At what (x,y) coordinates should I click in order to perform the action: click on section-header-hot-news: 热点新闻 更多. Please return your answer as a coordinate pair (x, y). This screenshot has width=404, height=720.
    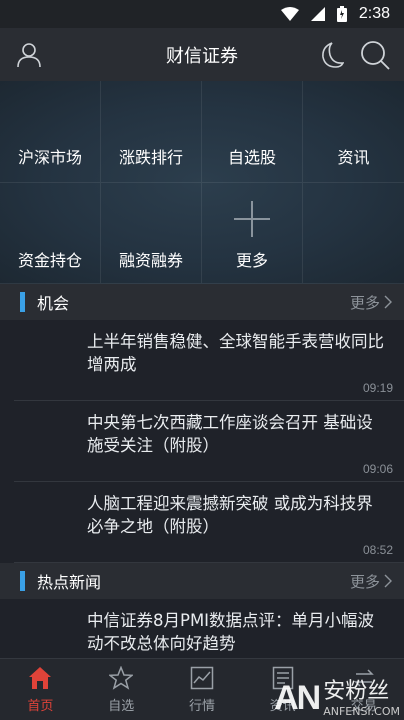
    Looking at the image, I should click on (202, 581).